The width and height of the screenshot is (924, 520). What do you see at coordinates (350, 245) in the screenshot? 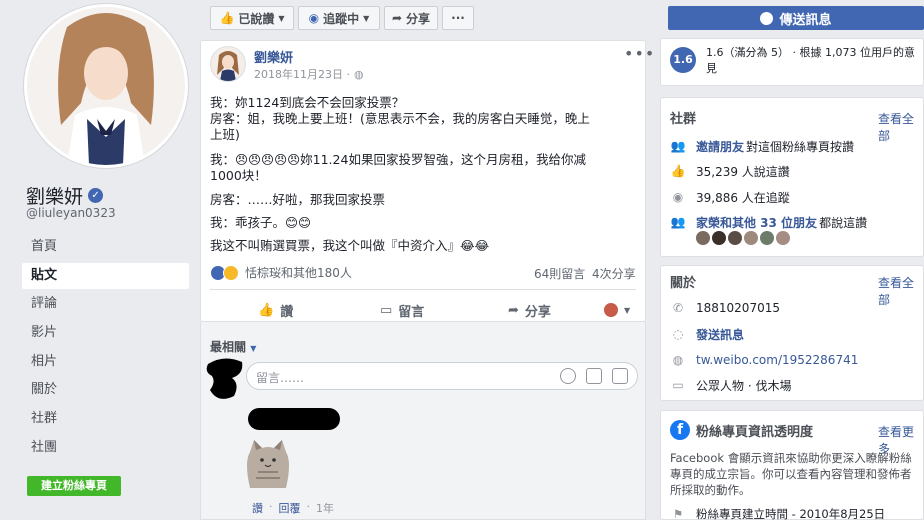
I see `post-text-line: 我这不叫贿選買票，我这个叫做『中资介入』😂😂` at bounding box center [350, 245].